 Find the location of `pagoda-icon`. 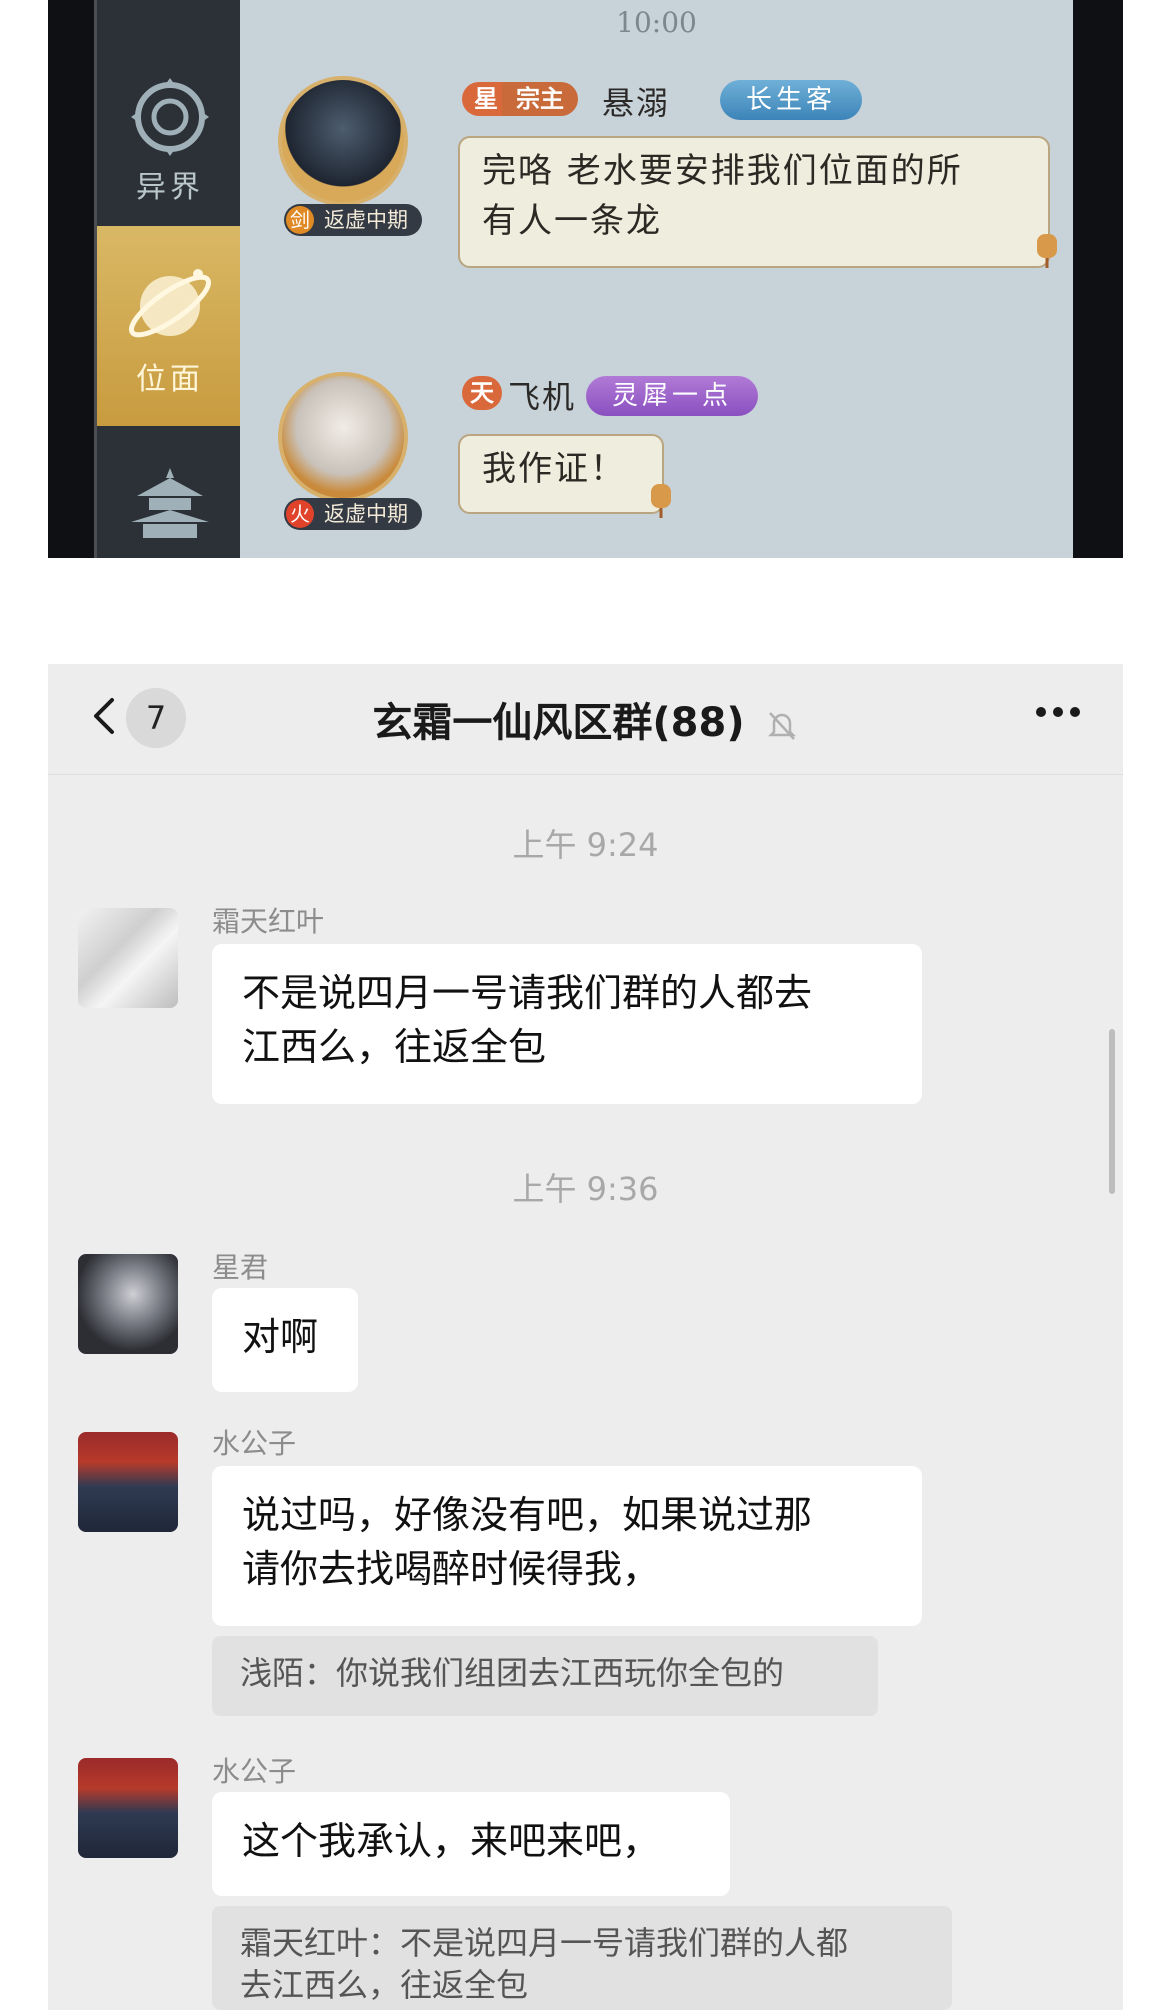

pagoda-icon is located at coordinates (170, 503).